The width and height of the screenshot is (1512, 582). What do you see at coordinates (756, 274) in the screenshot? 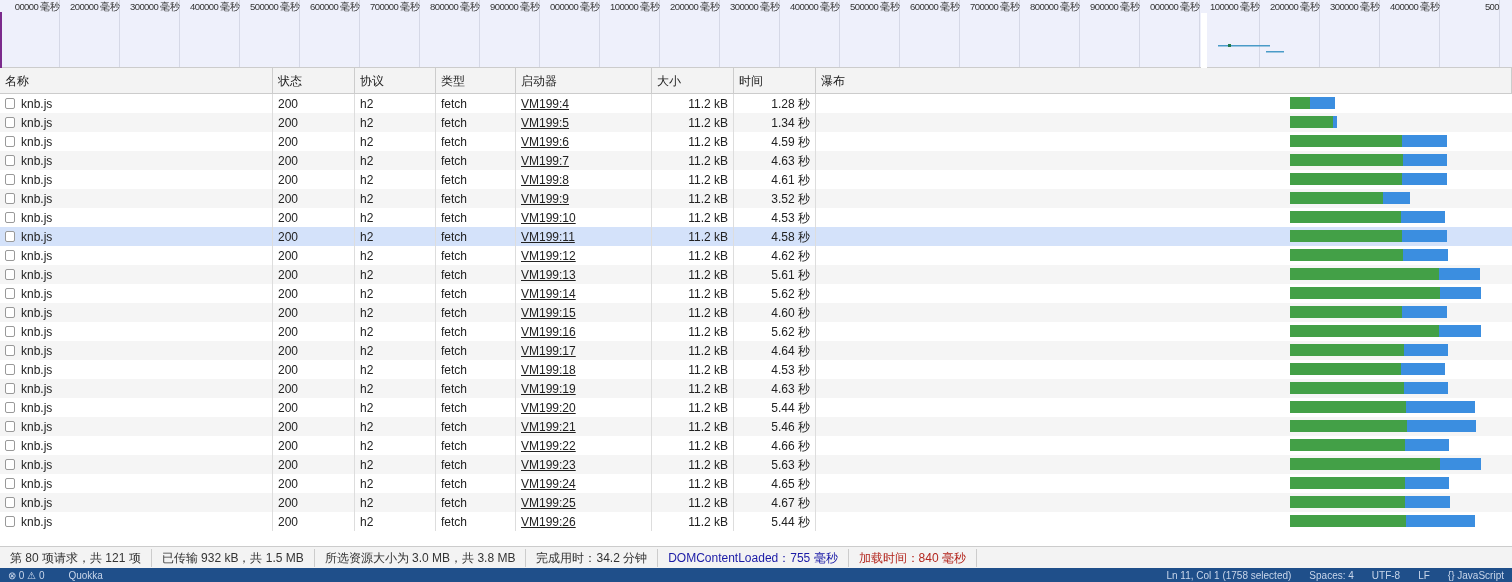
I see `request-row: knb.js 200 h2 fetch VM199:13 11.2 kB 5.61 秒` at bounding box center [756, 274].